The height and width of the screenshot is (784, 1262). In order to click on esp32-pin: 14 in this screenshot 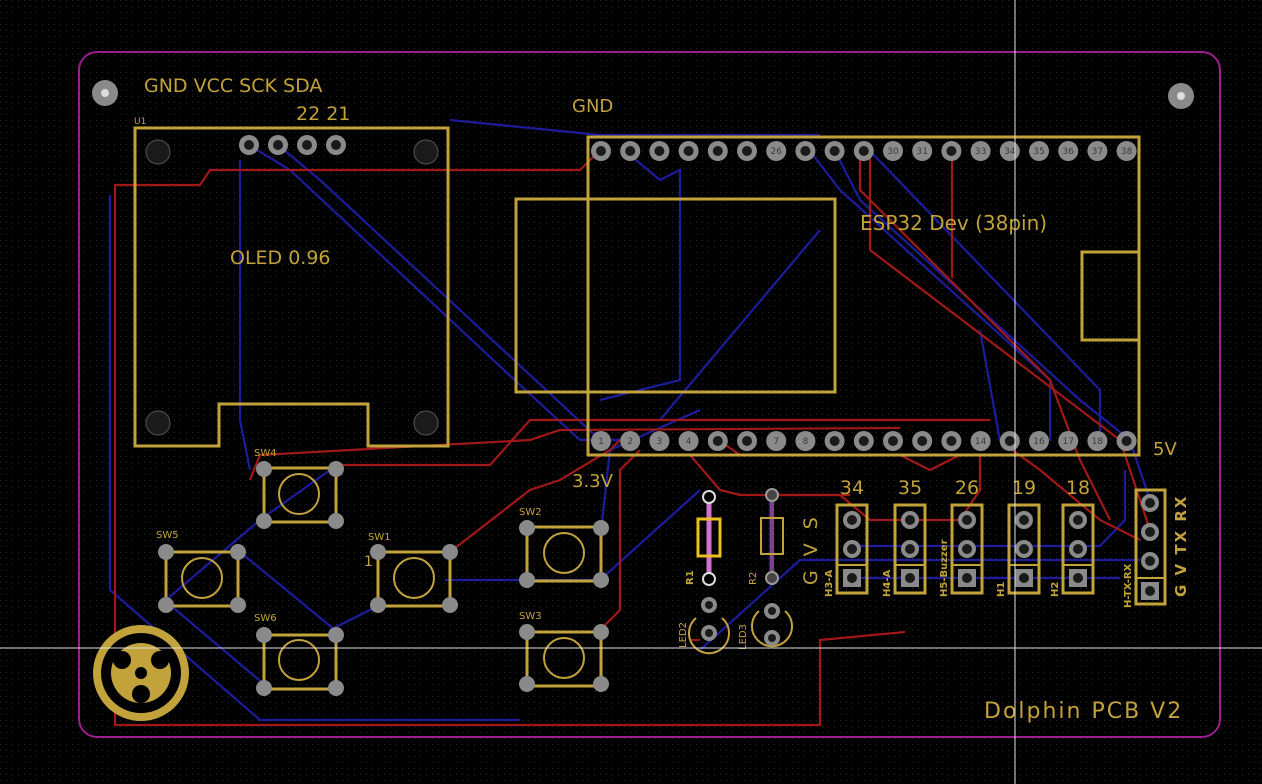, I will do `click(980, 441)`.